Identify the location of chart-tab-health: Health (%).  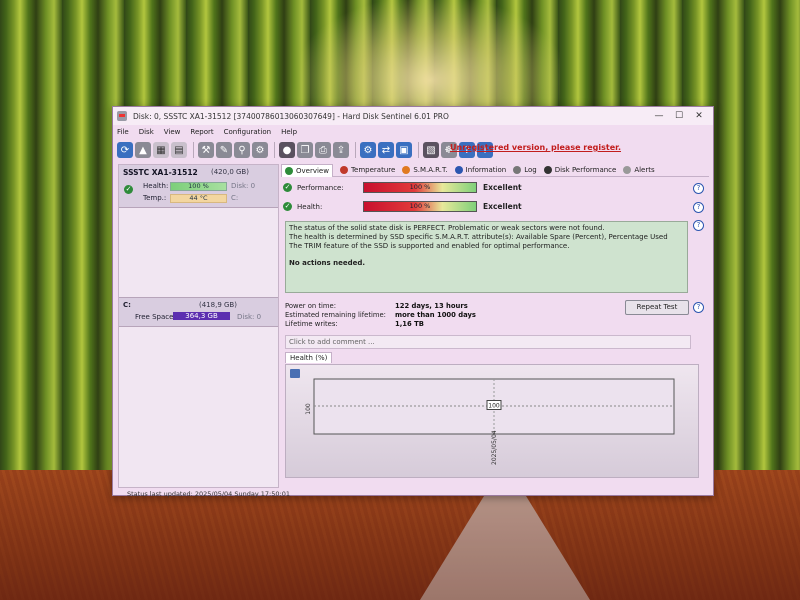
(309, 357).